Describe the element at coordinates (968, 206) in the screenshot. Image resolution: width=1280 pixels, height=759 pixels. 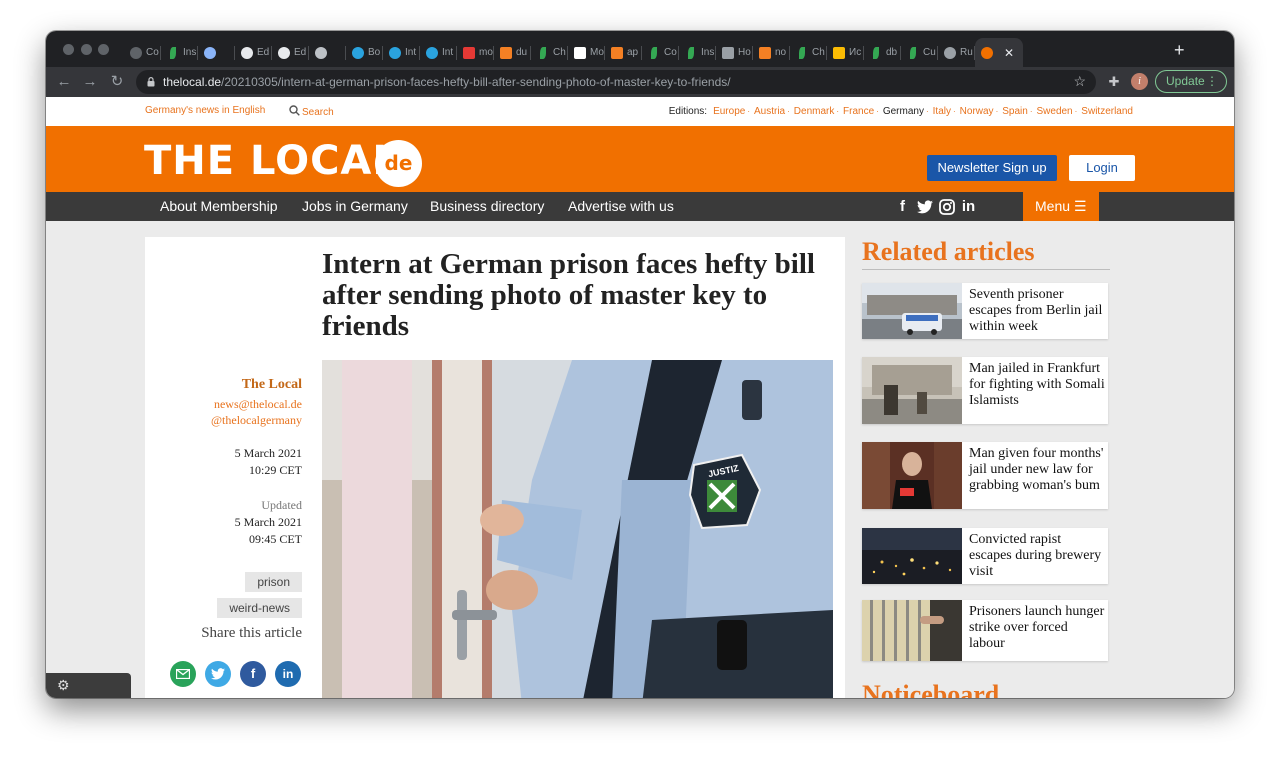
I see `linkedin-icon: in` at that location.